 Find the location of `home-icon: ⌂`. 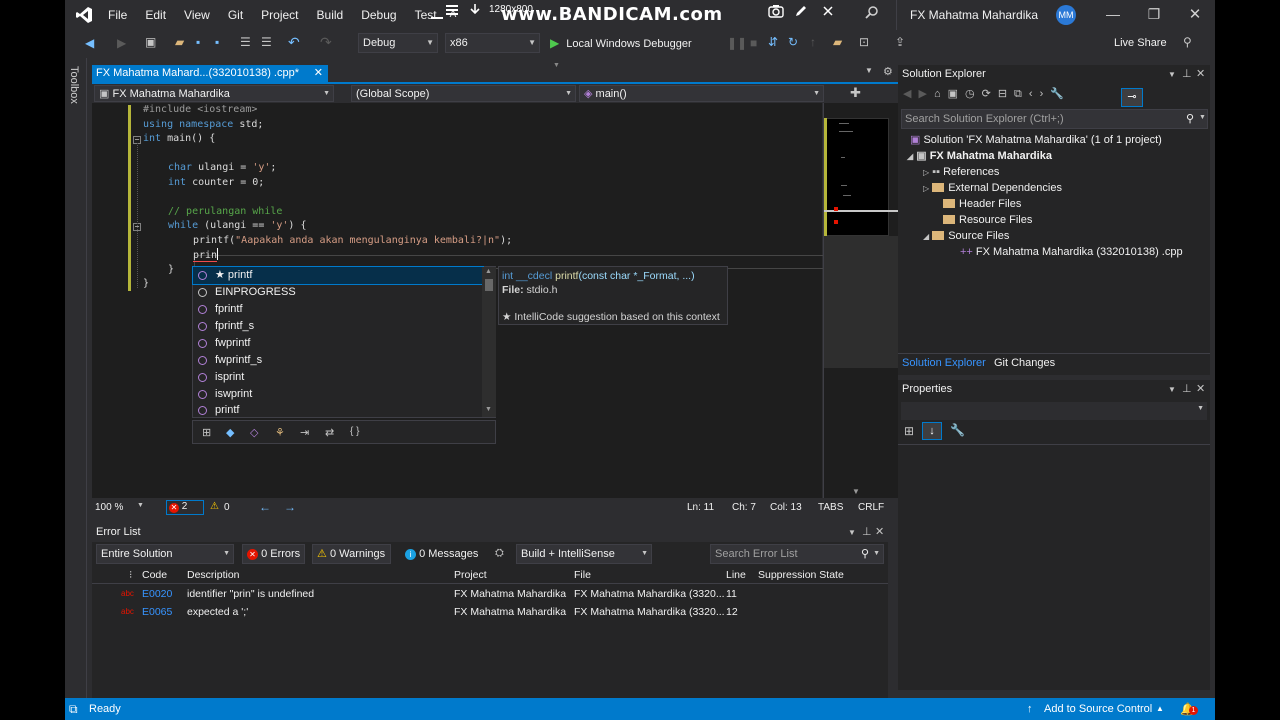

home-icon: ⌂ is located at coordinates (941, 94).